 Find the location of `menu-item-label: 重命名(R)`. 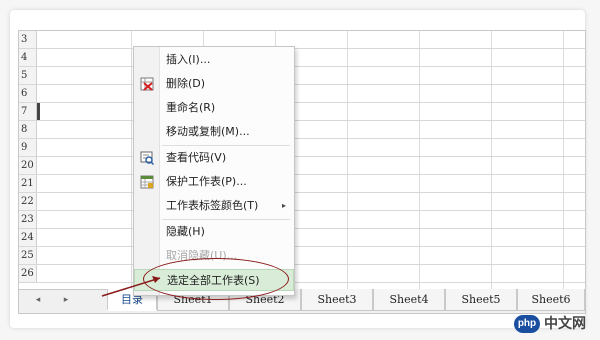

menu-item-label: 重命名(R) is located at coordinates (191, 107).